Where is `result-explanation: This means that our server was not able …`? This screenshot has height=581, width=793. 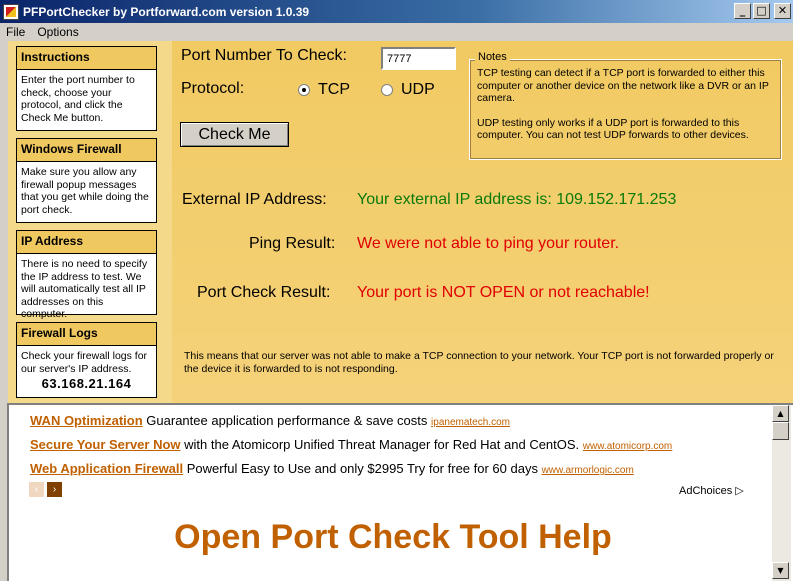 result-explanation: This means that our server was not able … is located at coordinates (479, 362).